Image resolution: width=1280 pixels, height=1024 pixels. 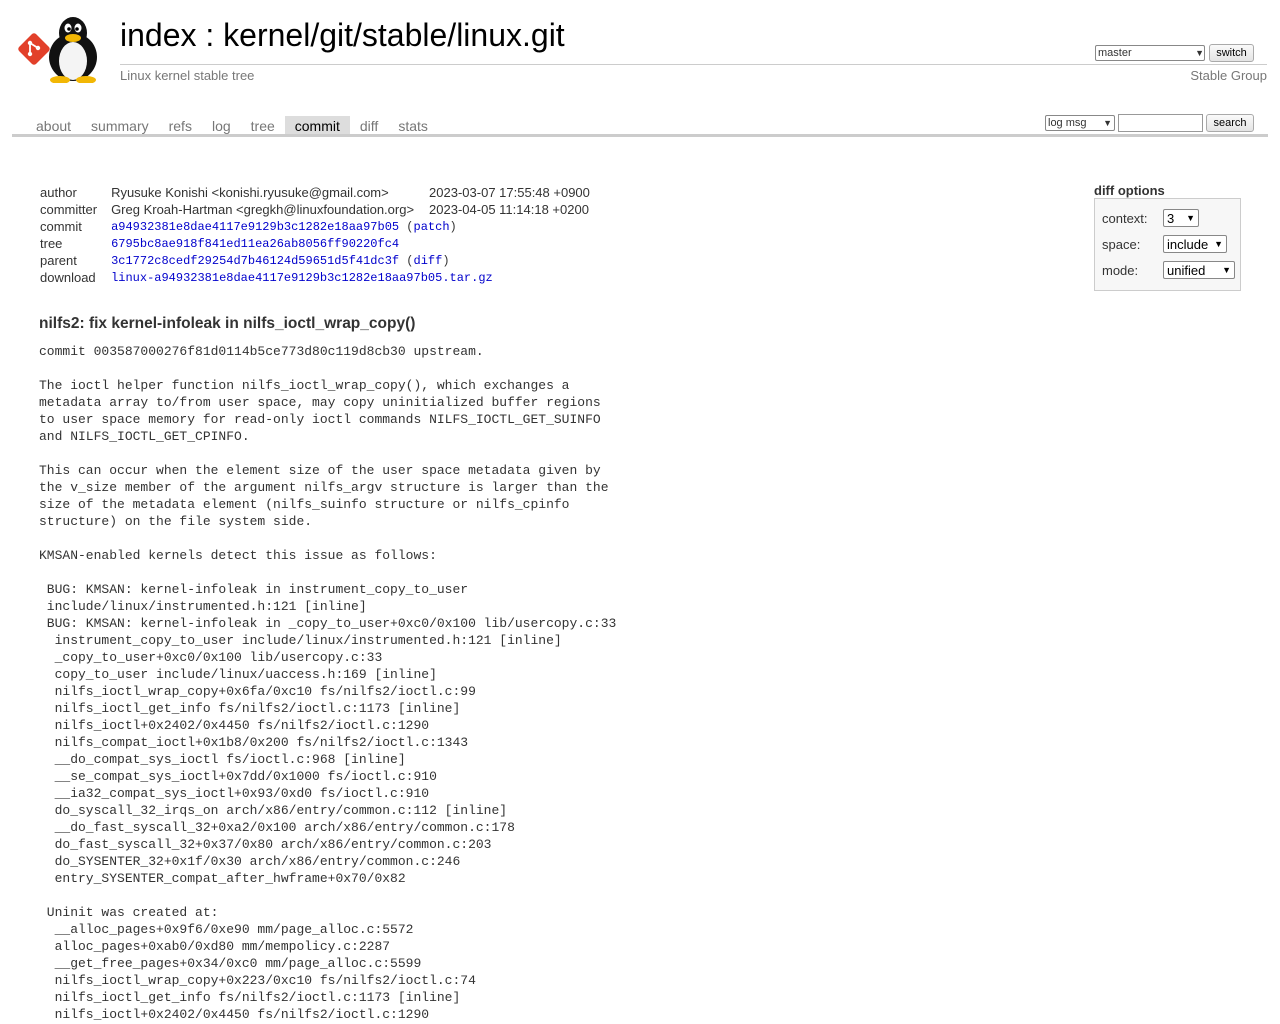 I want to click on commit-hash-link: a94932381e8dae4117e9129b3c1282e18aa97b05, so click(x=255, y=227).